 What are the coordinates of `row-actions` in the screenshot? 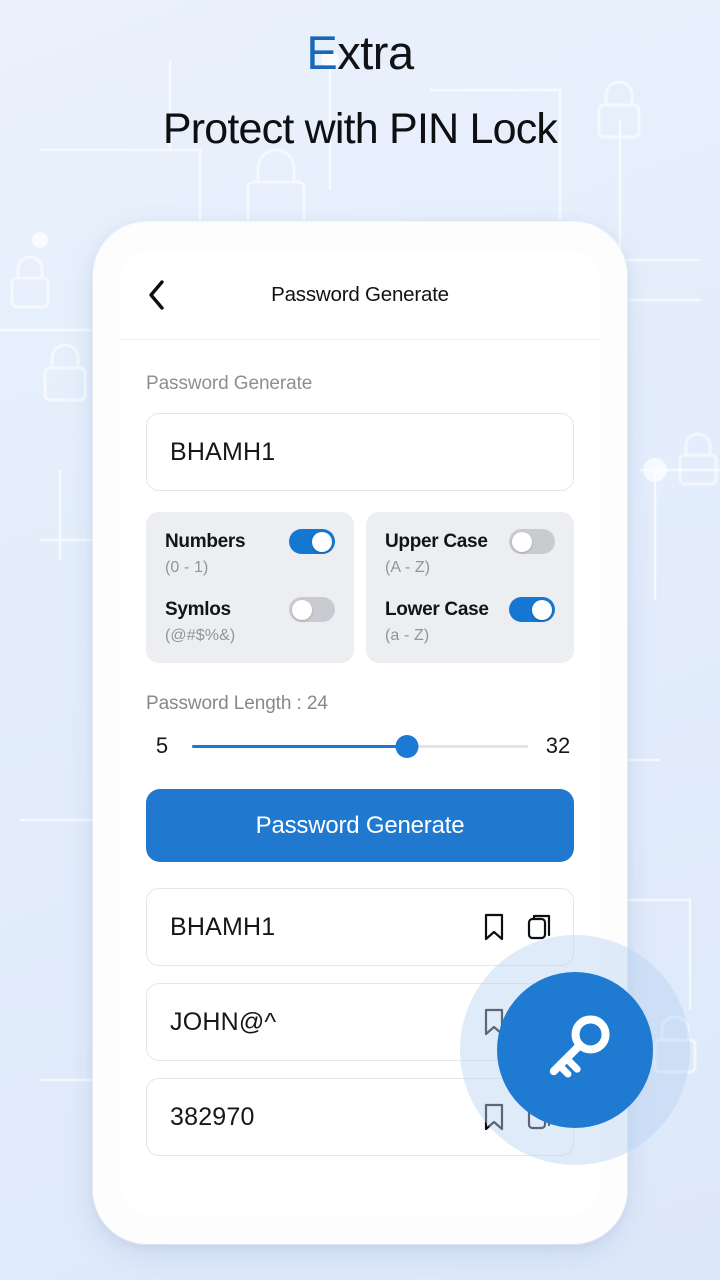 It's located at (517, 927).